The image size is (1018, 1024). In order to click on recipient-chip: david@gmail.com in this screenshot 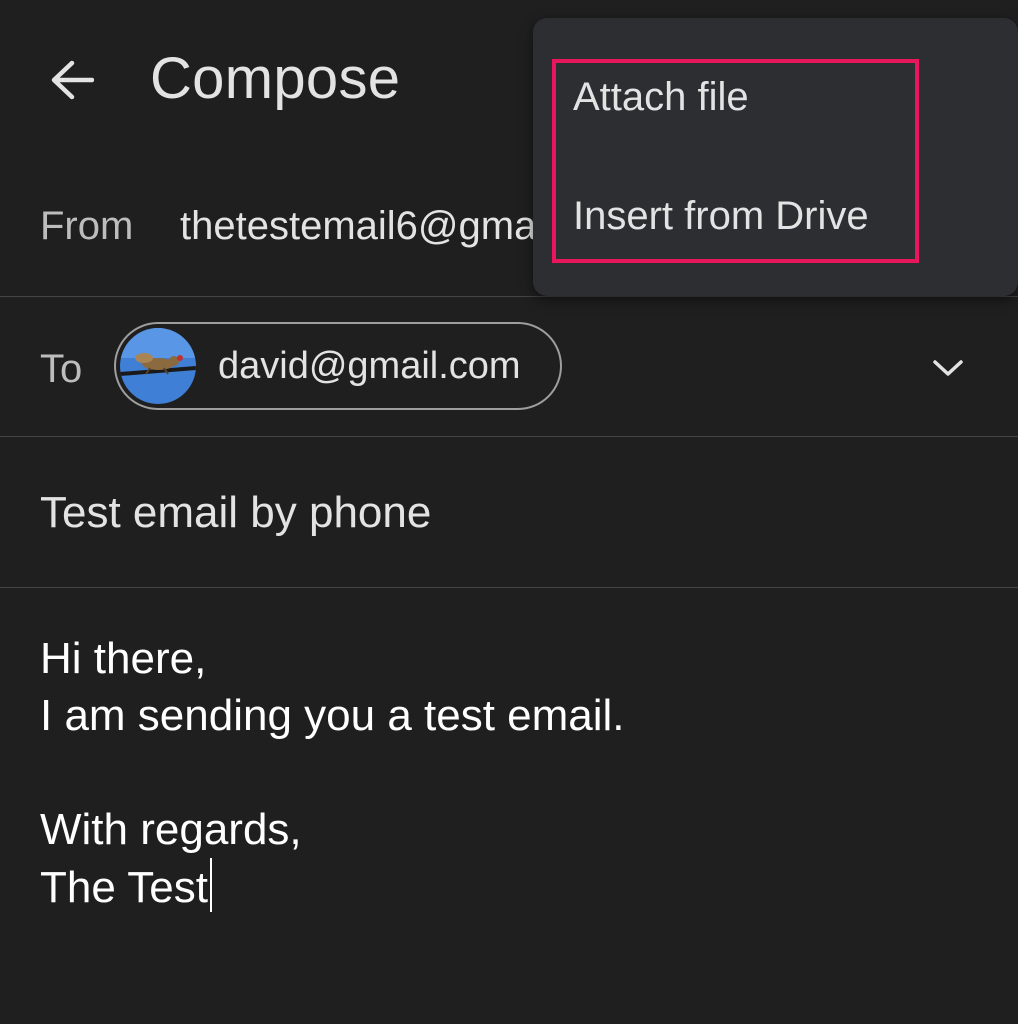, I will do `click(338, 366)`.